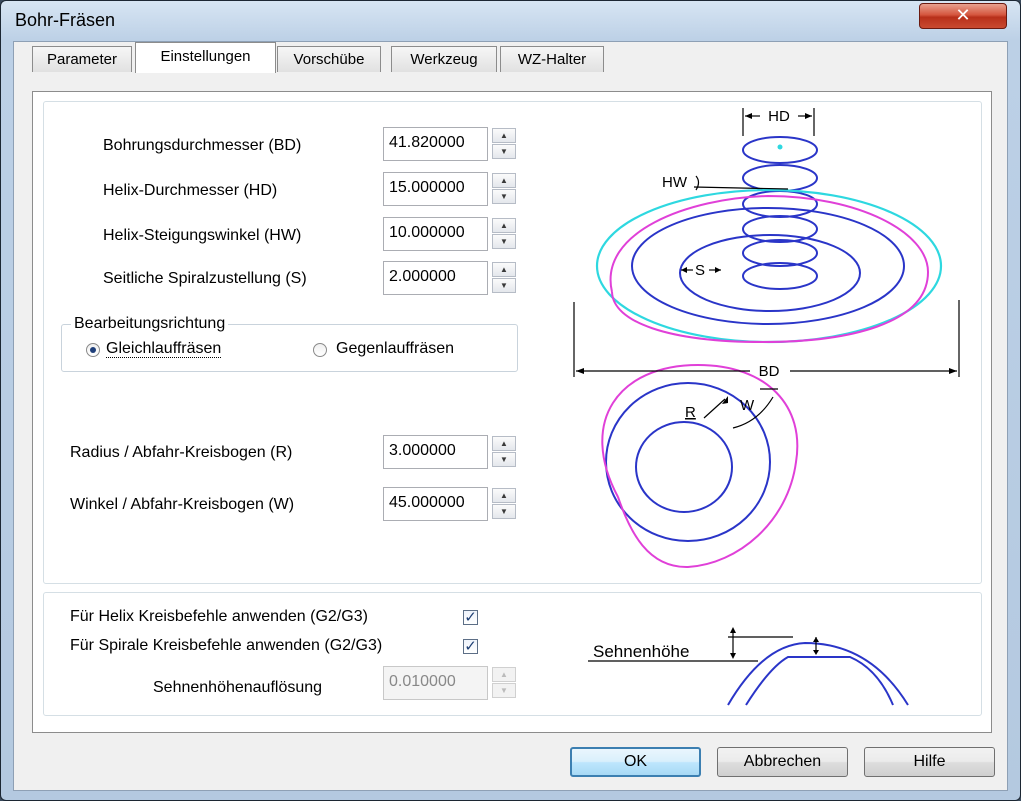 This screenshot has height=801, width=1021. I want to click on hw-input: 10.000000, so click(435, 234).